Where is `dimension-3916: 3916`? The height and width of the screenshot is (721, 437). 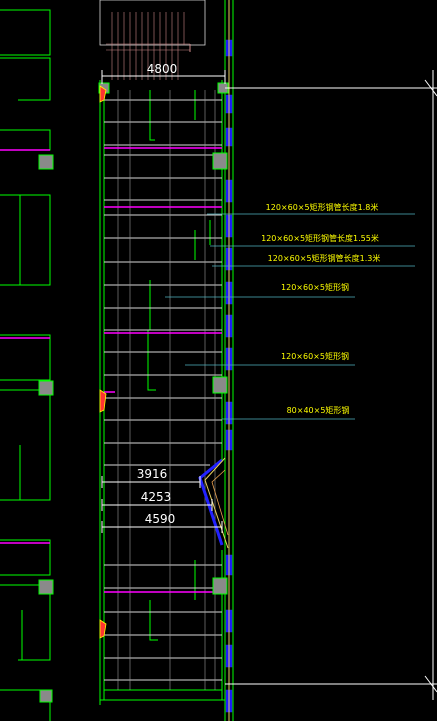
dimension-3916: 3916 is located at coordinates (152, 474).